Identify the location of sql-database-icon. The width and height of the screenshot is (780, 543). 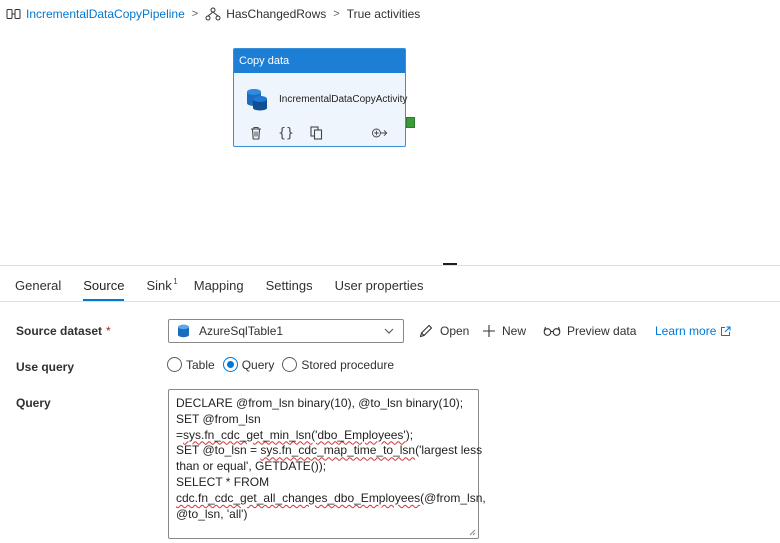
(183, 331).